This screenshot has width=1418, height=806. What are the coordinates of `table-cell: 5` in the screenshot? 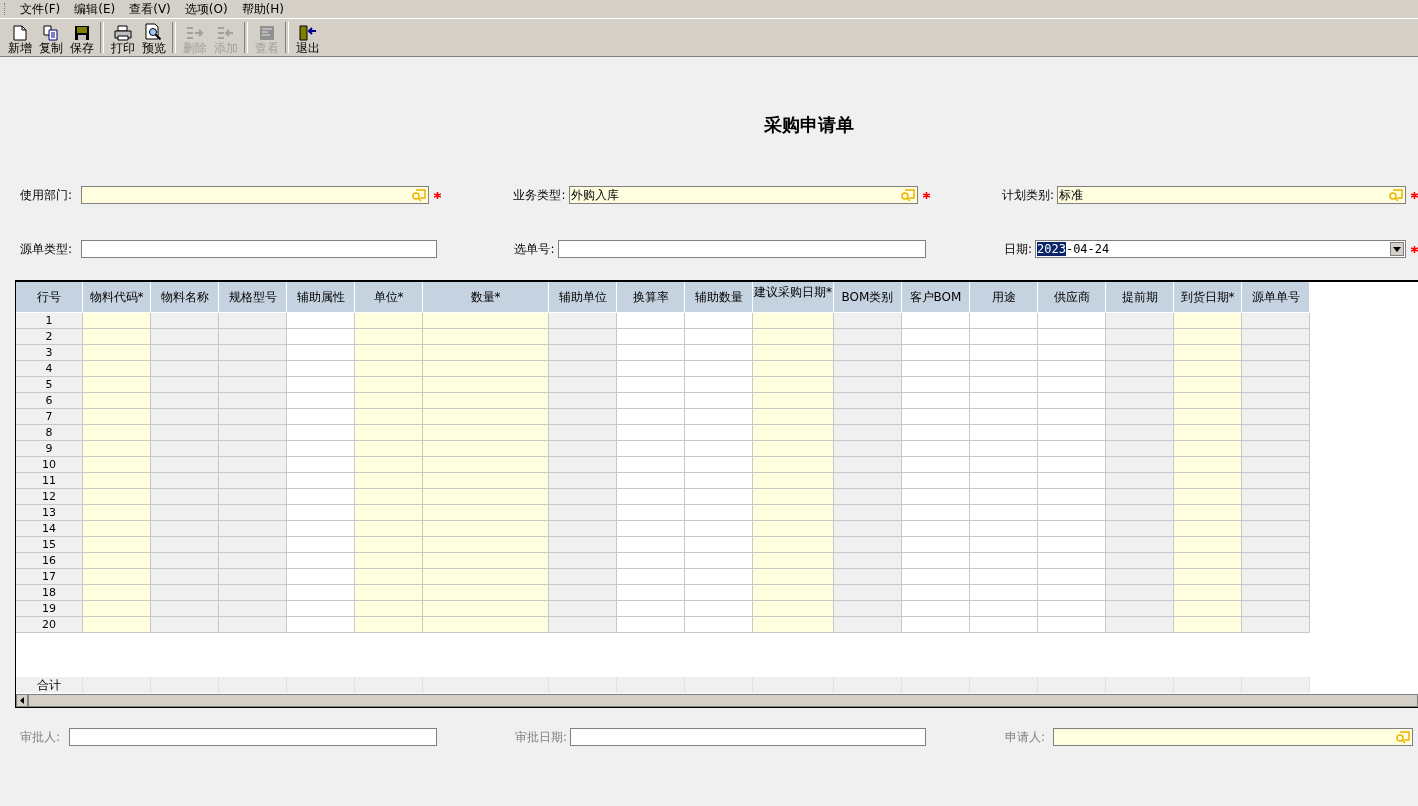 It's located at (49, 385).